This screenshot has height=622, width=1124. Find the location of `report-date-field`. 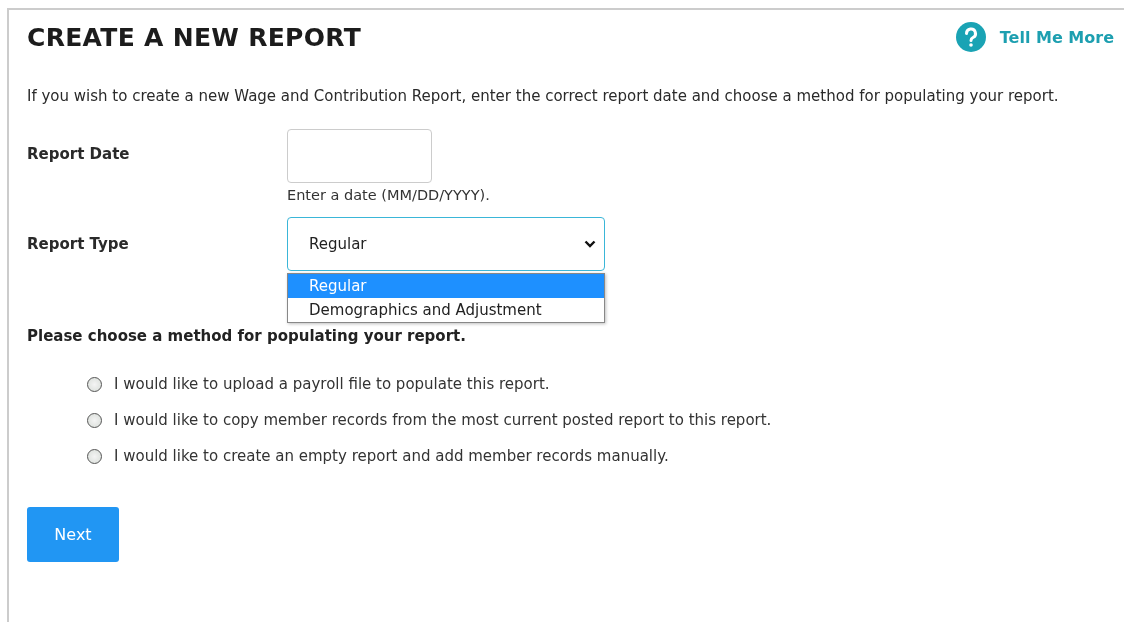

report-date-field is located at coordinates (359, 156).